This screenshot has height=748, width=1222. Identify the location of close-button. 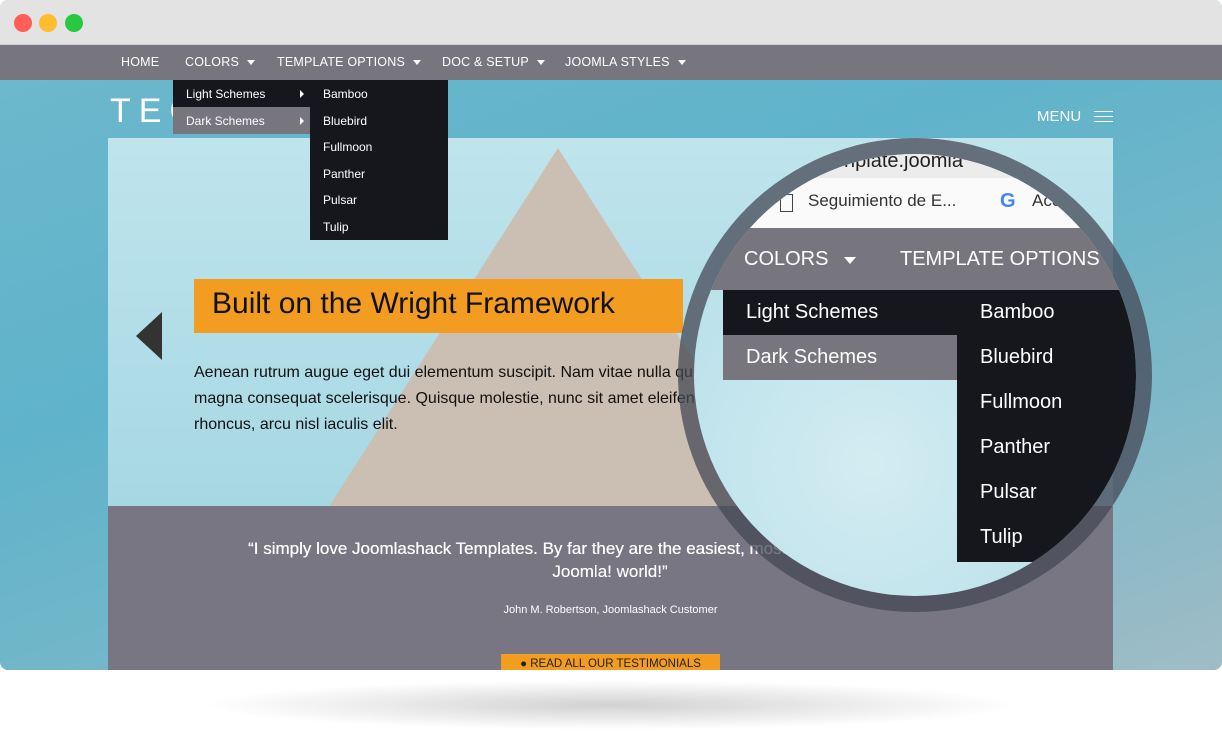
(23, 23).